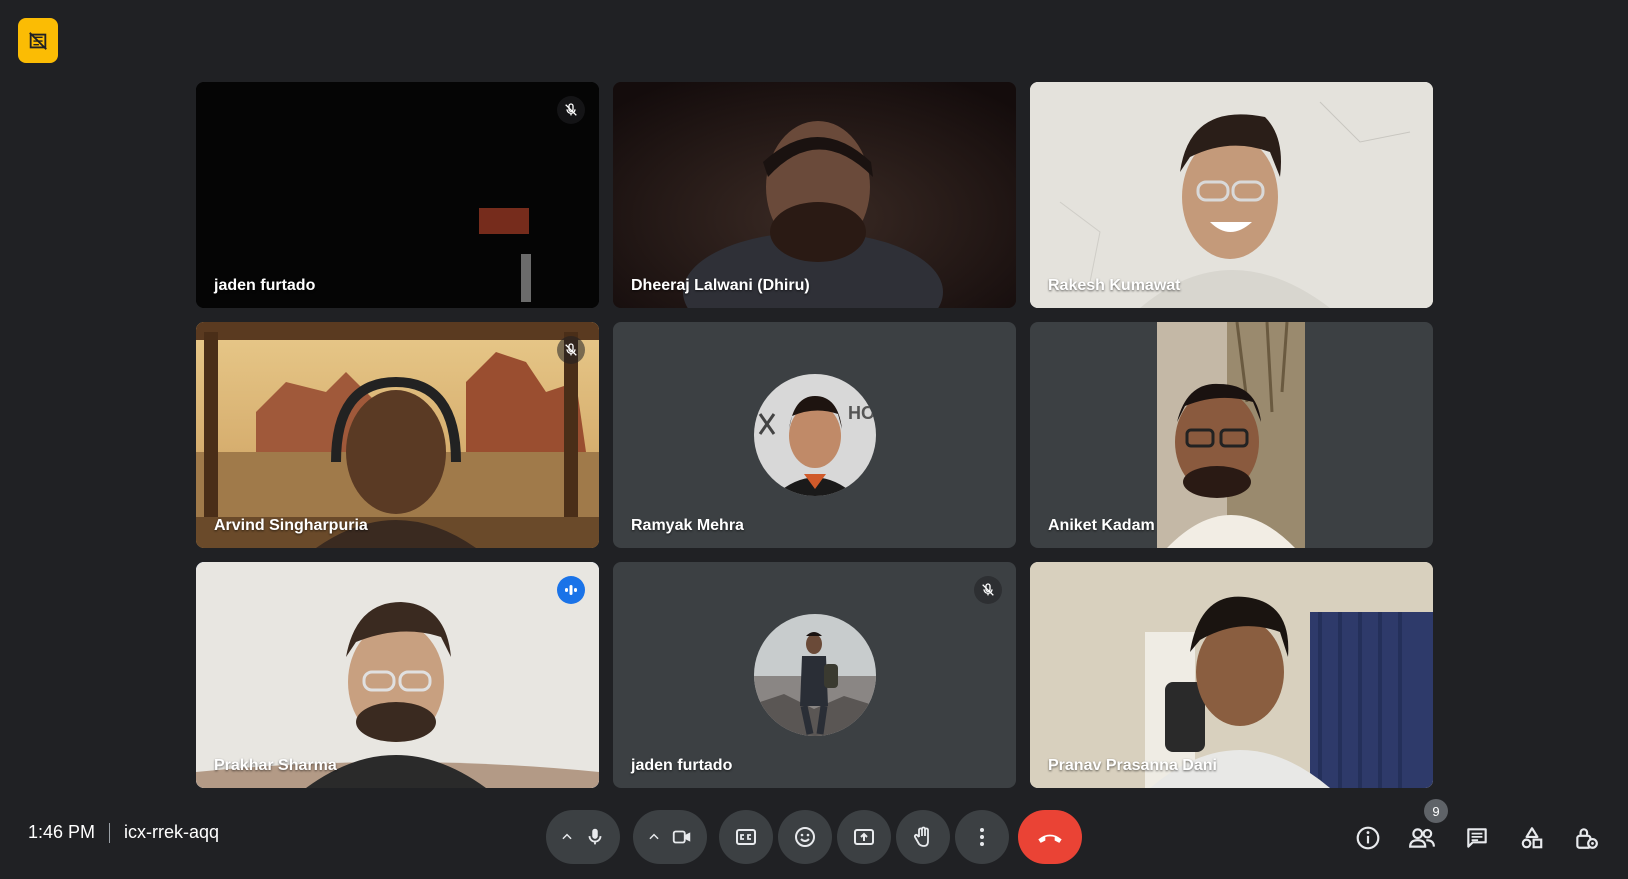  I want to click on speaking-indicator, so click(571, 590).